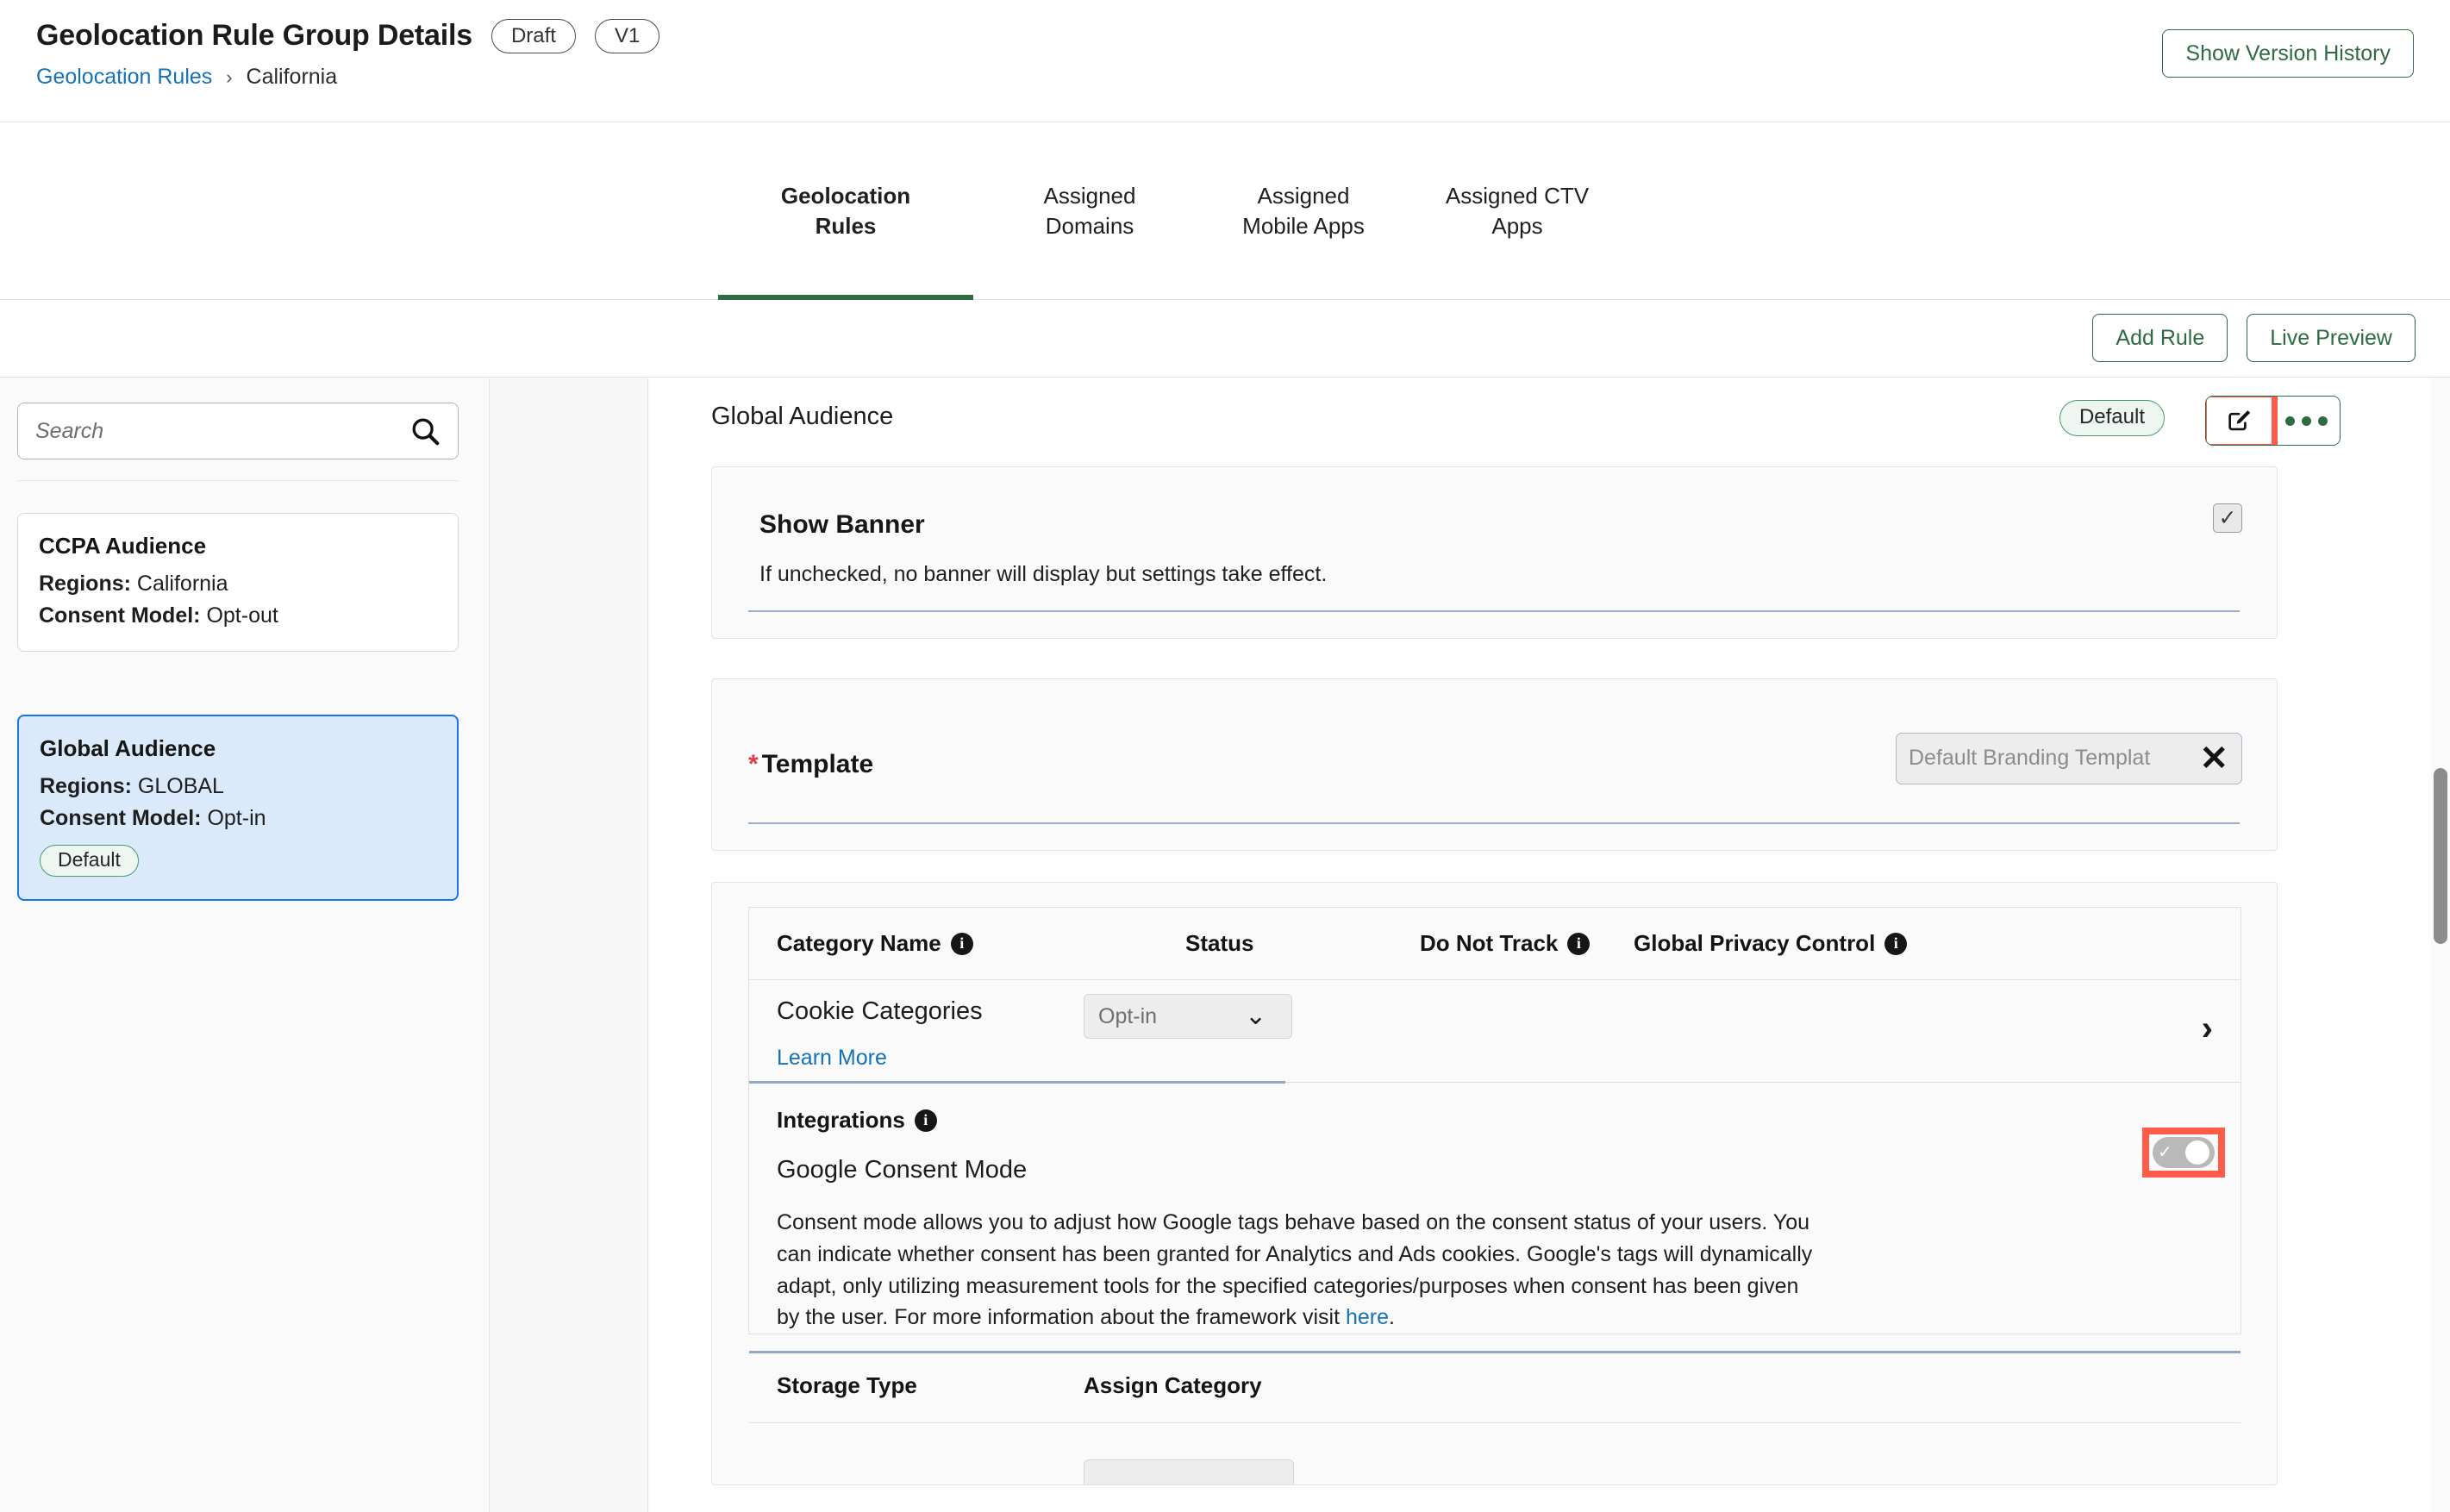 This screenshot has height=1512, width=2450. I want to click on tab-assigned-domains: Assigned Domains, so click(1089, 211).